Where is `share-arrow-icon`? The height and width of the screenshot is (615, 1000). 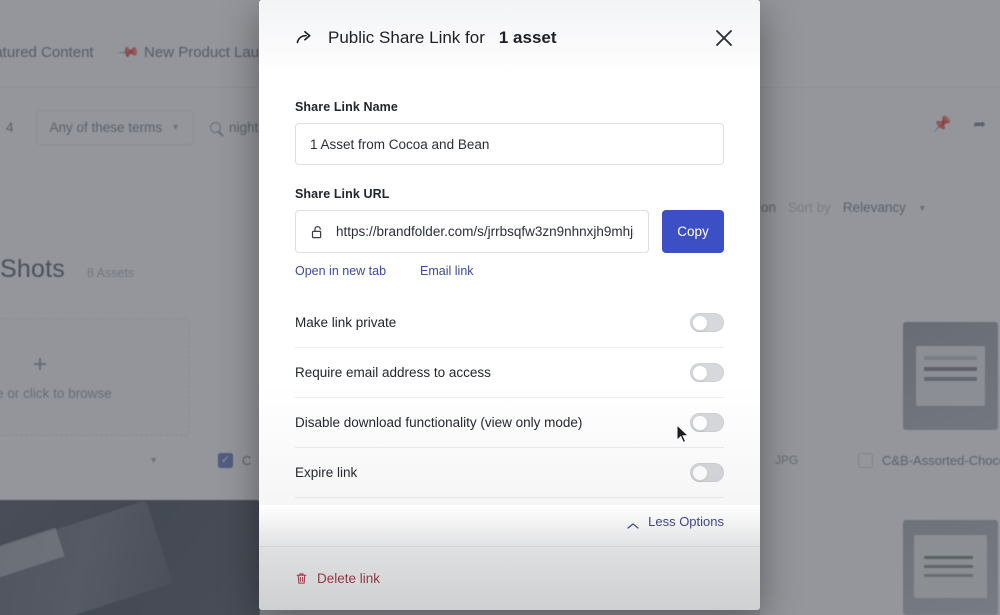 share-arrow-icon is located at coordinates (304, 38).